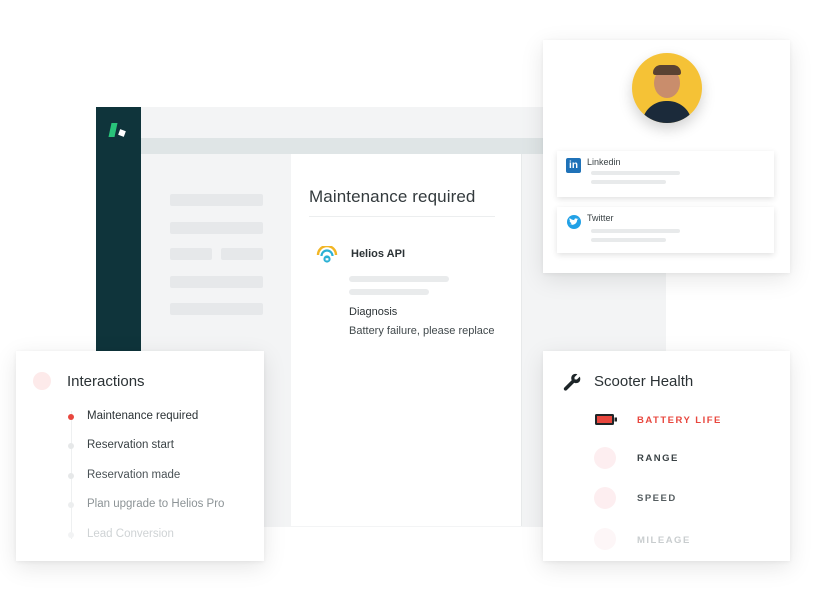 The image size is (818, 609). What do you see at coordinates (71, 417) in the screenshot?
I see `timeline-dot-active` at bounding box center [71, 417].